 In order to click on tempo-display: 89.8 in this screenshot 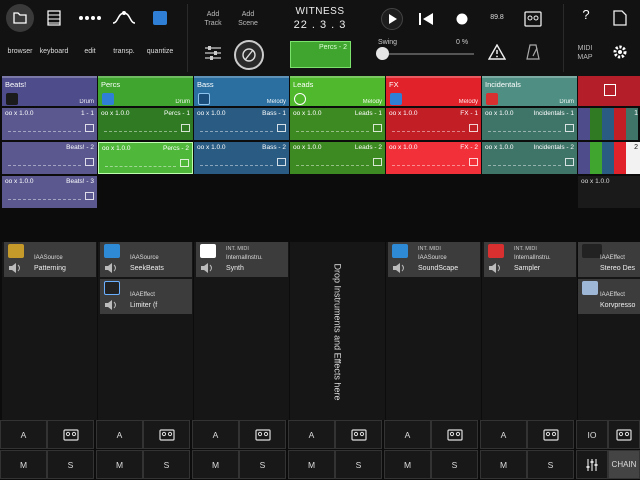, I will do `click(497, 17)`.